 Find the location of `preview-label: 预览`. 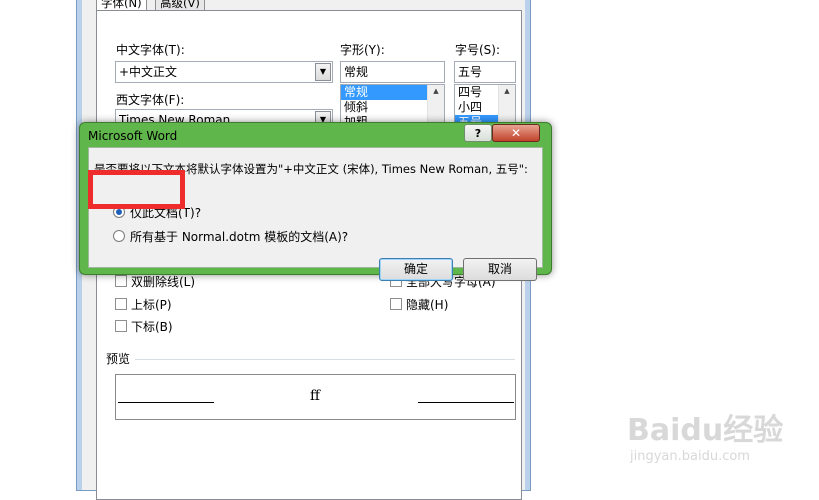

preview-label: 预览 is located at coordinates (118, 359).